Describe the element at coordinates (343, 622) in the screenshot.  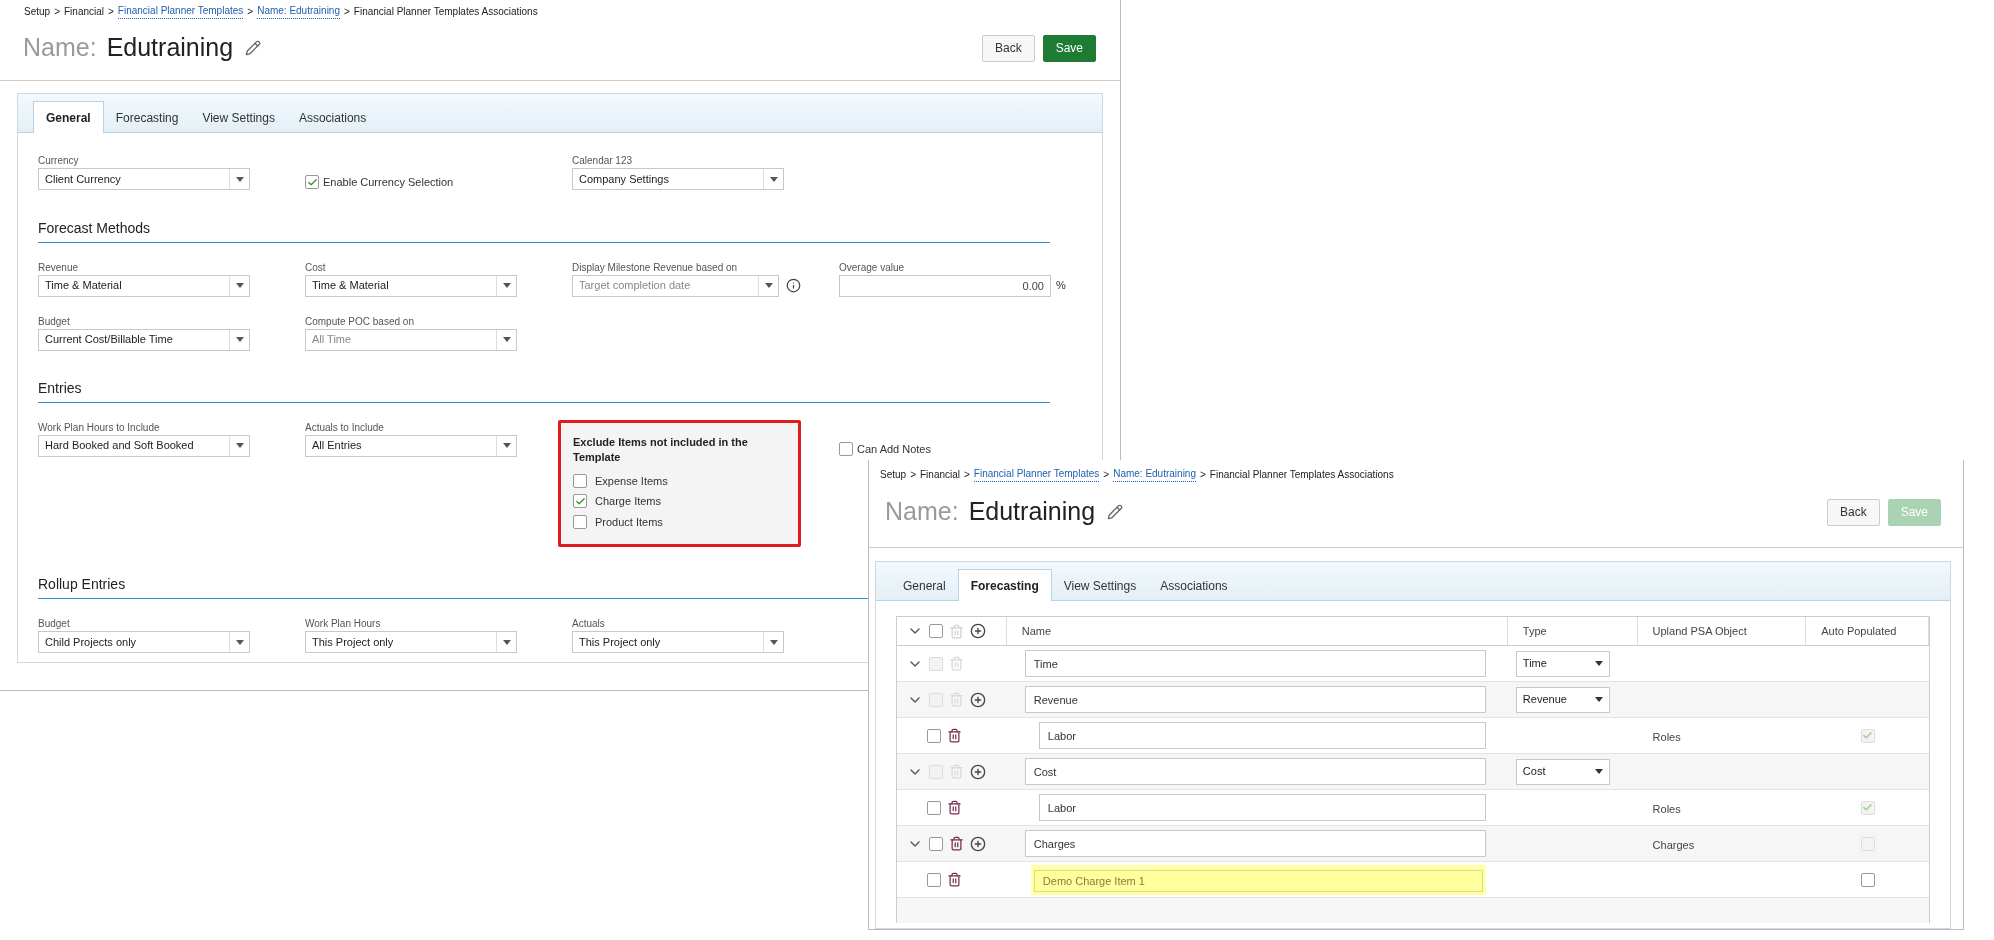
I see `field-label: Work Plan Hours` at that location.